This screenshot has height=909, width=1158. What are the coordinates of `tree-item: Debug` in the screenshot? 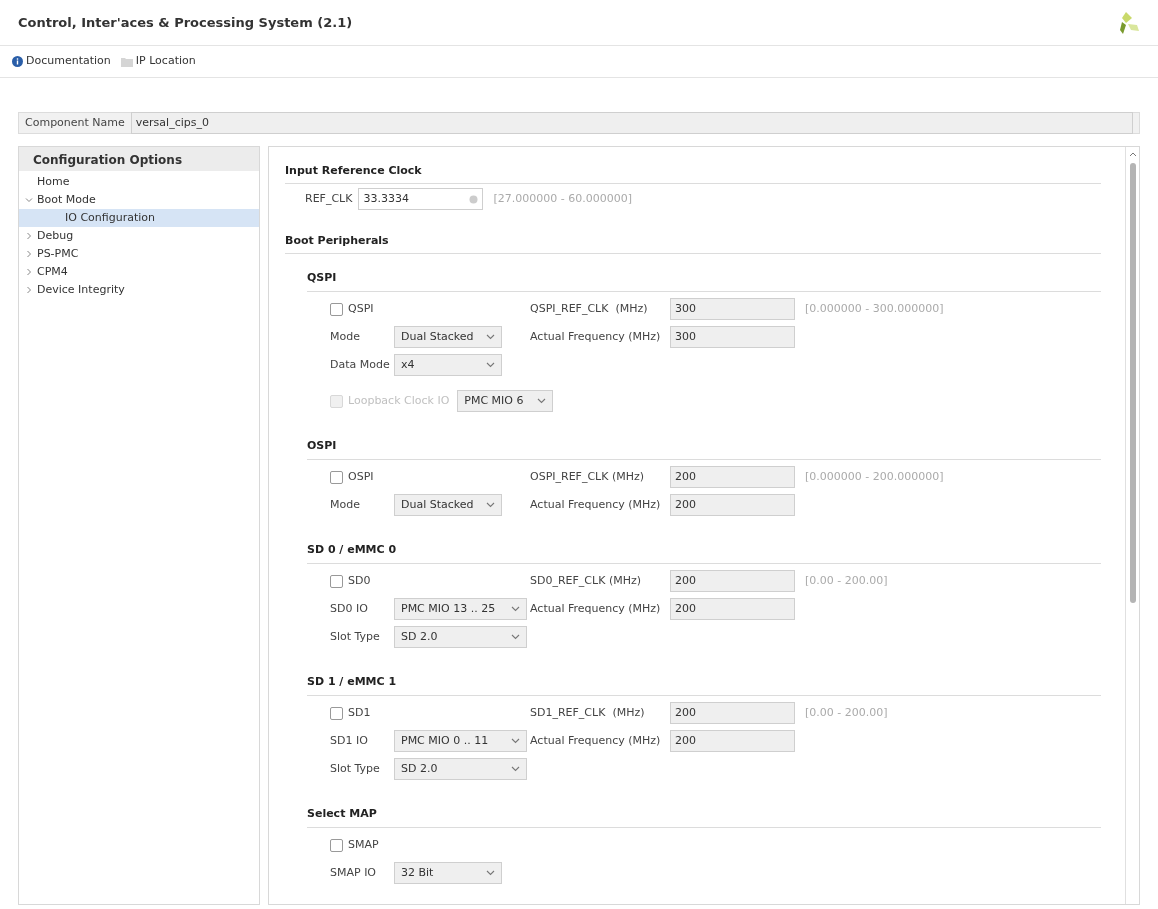 It's located at (139, 236).